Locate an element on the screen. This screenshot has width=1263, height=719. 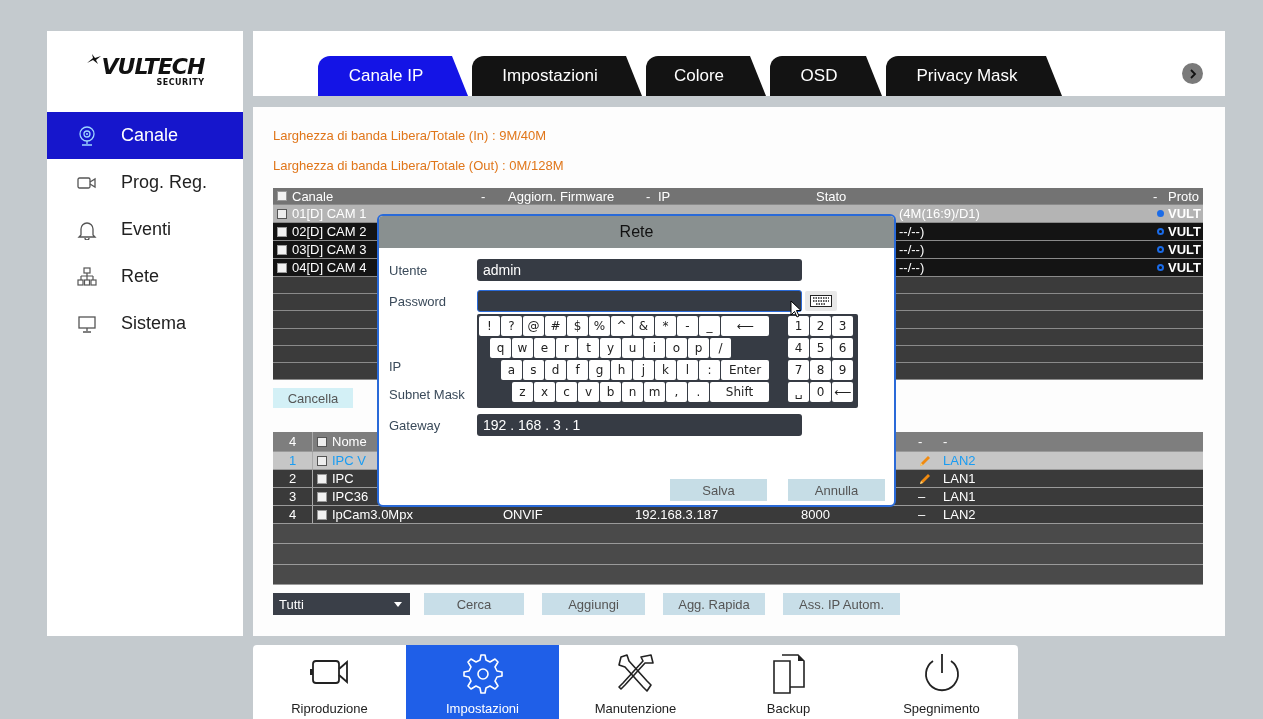
input-field is located at coordinates (639, 301).